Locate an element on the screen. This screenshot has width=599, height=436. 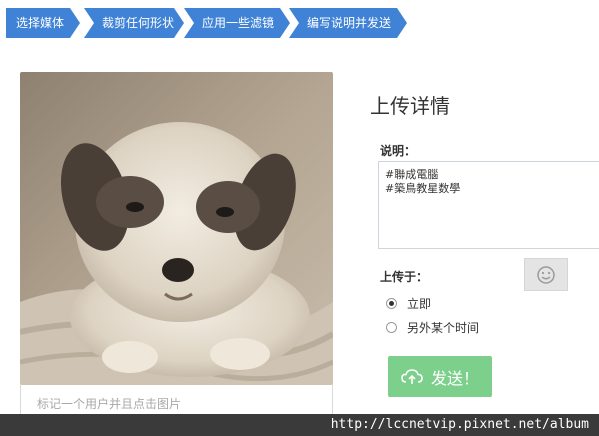
description-line: #築鳥教星数學 is located at coordinates (423, 188).